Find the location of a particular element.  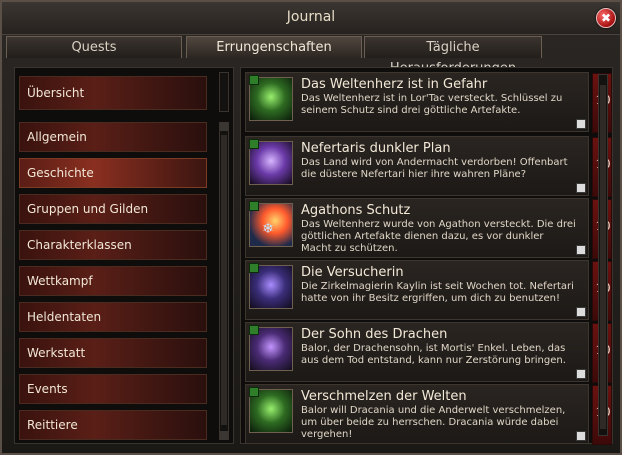

tab-taegliche-herausforderungen: Tägliche Herausforderungen is located at coordinates (453, 56).